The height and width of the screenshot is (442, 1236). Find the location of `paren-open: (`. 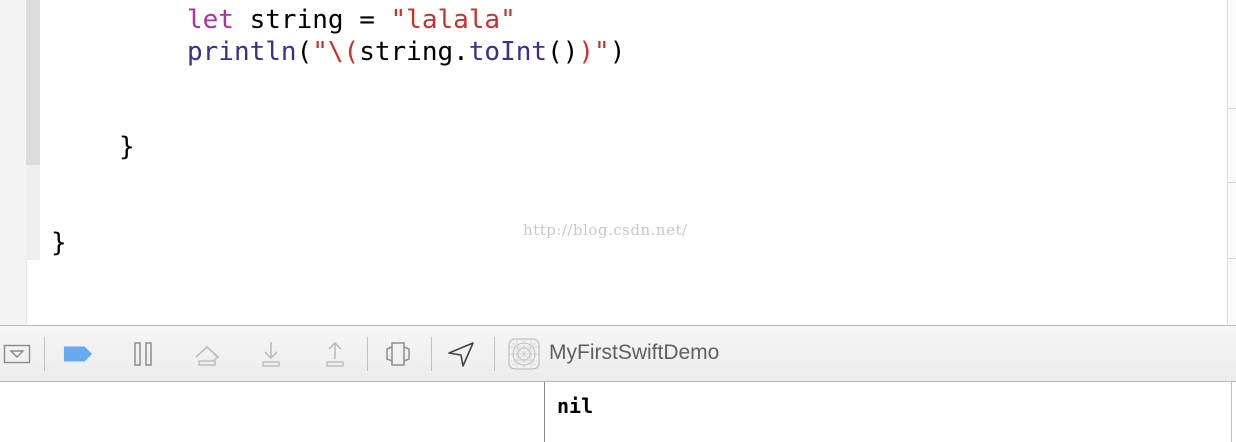

paren-open: ( is located at coordinates (304, 52).